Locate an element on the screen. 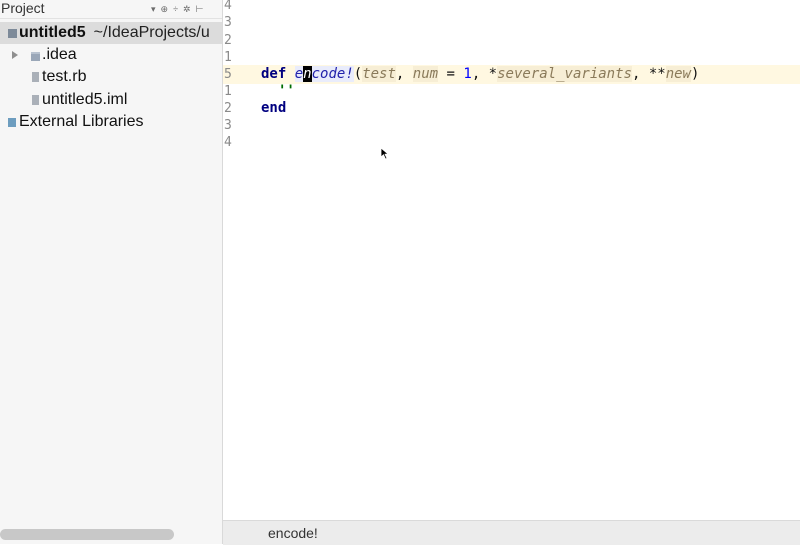 The image size is (800, 545). status-text: encode! is located at coordinates (293, 533).